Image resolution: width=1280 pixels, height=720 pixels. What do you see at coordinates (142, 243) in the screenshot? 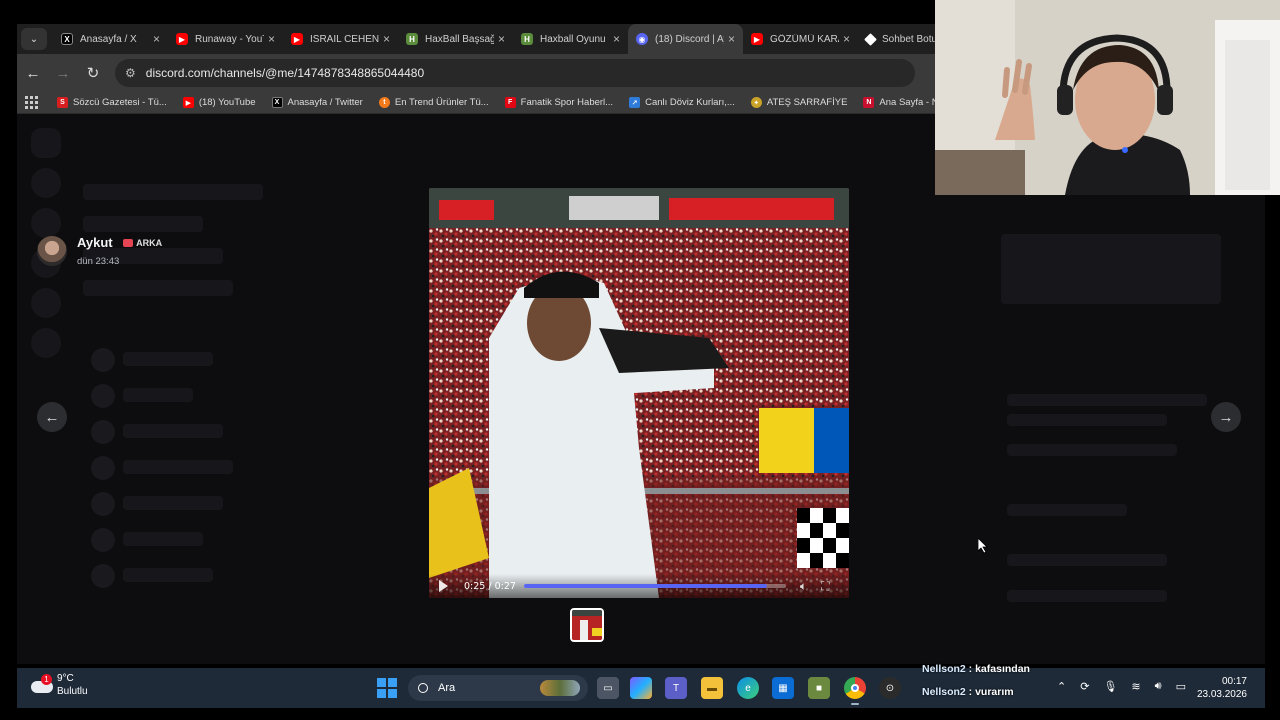
I see `guild-tag: ARKA` at bounding box center [142, 243].